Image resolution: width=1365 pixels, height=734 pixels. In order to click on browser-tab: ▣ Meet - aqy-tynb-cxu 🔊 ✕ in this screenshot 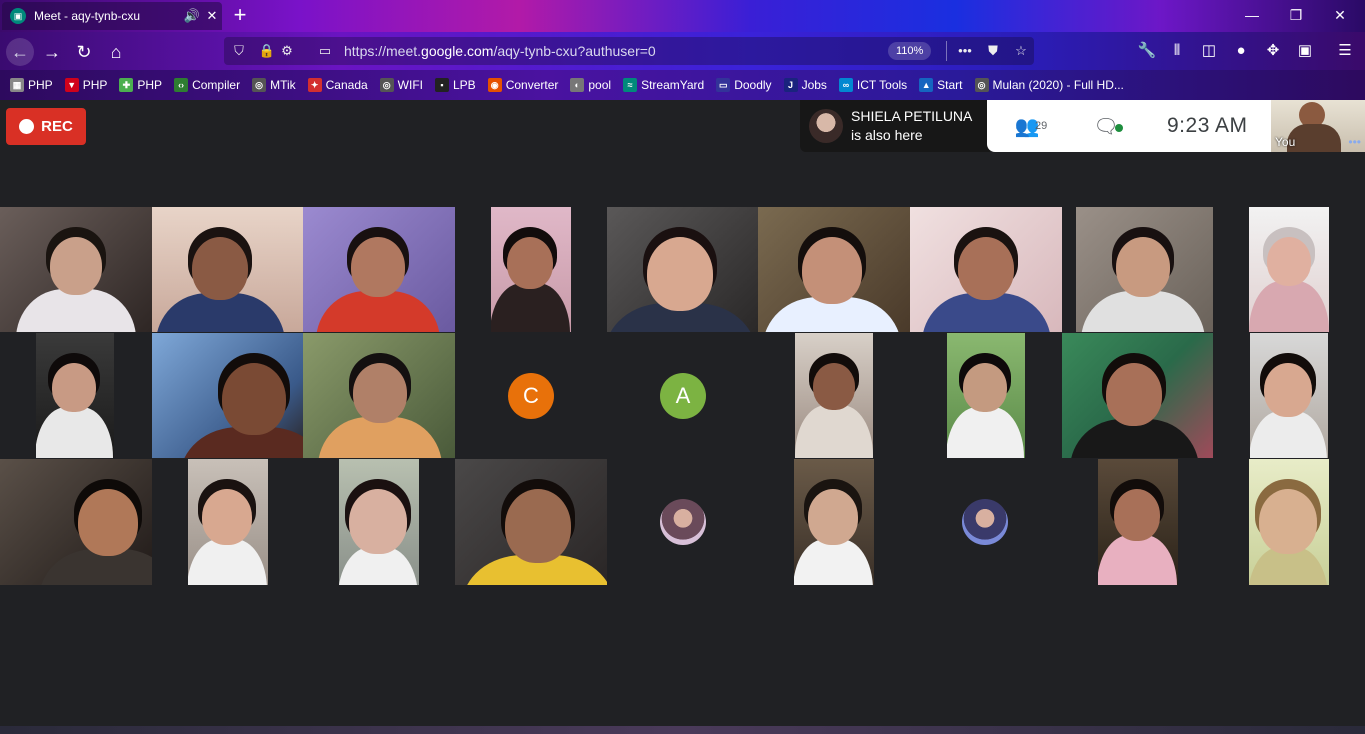, I will do `click(112, 16)`.